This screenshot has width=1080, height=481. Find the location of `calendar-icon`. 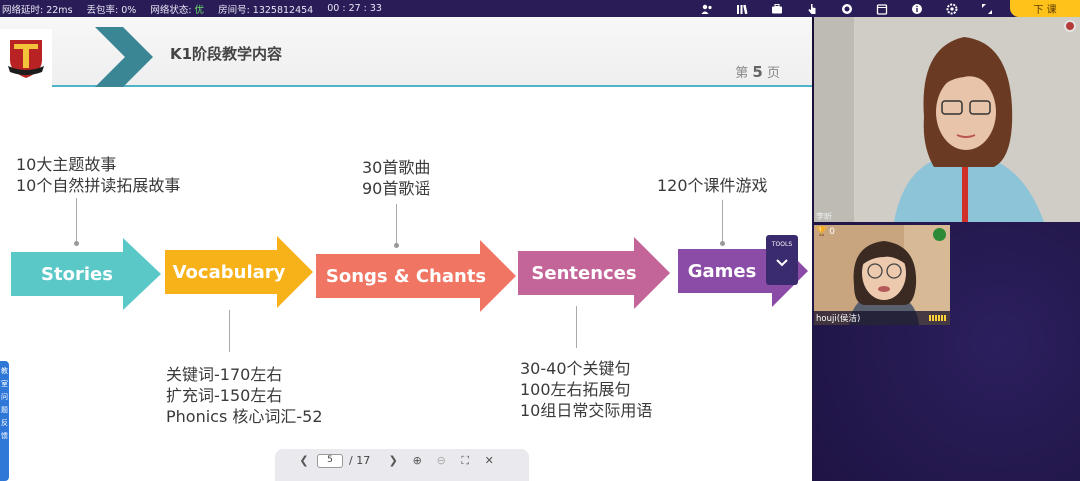

calendar-icon is located at coordinates (881, 8).